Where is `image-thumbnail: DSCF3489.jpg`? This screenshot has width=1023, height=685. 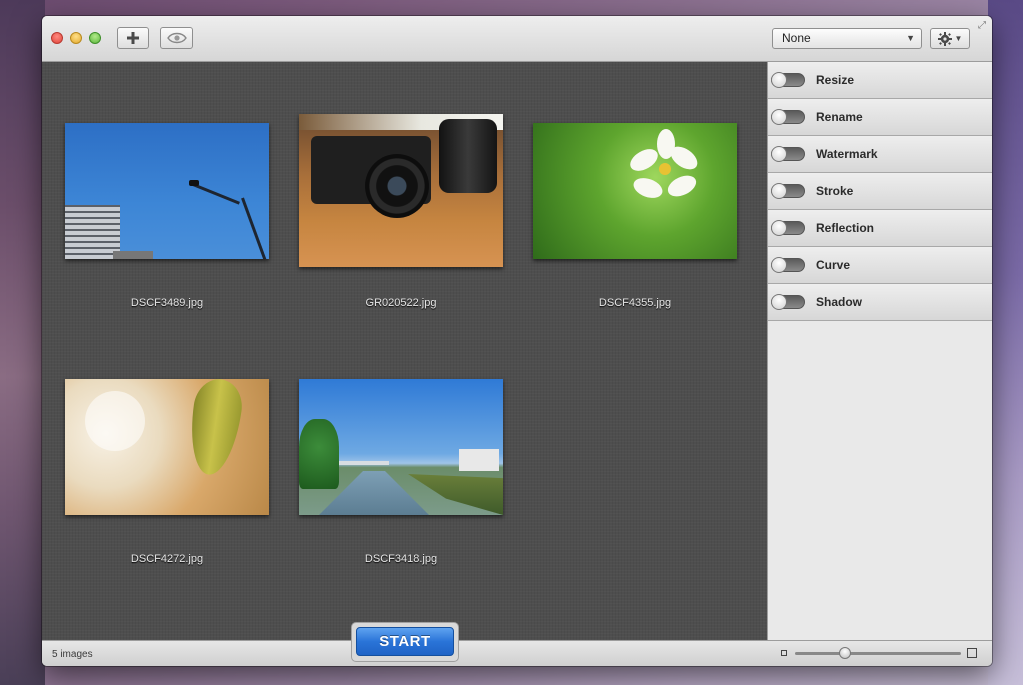 image-thumbnail: DSCF3489.jpg is located at coordinates (167, 216).